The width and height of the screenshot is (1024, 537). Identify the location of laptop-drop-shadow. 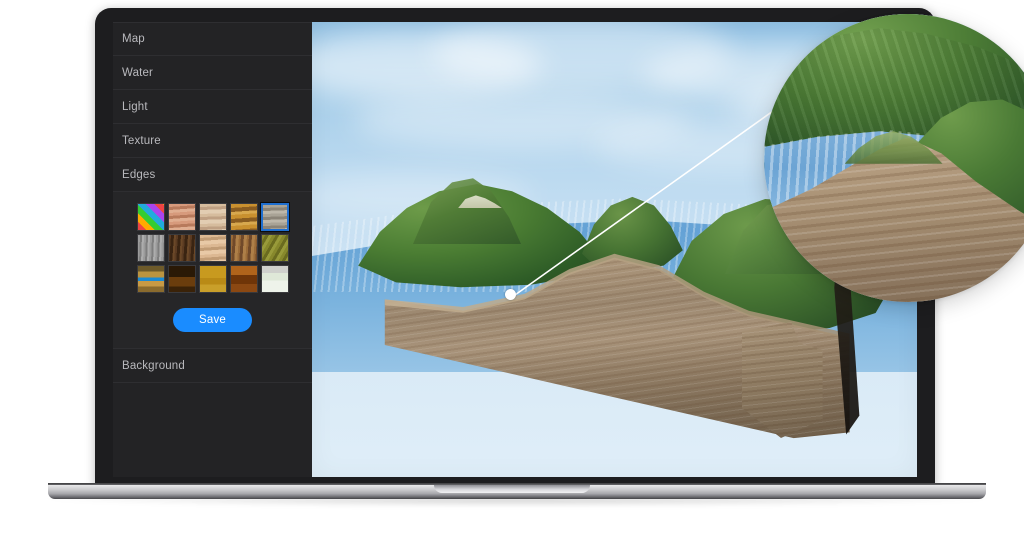
(517, 502).